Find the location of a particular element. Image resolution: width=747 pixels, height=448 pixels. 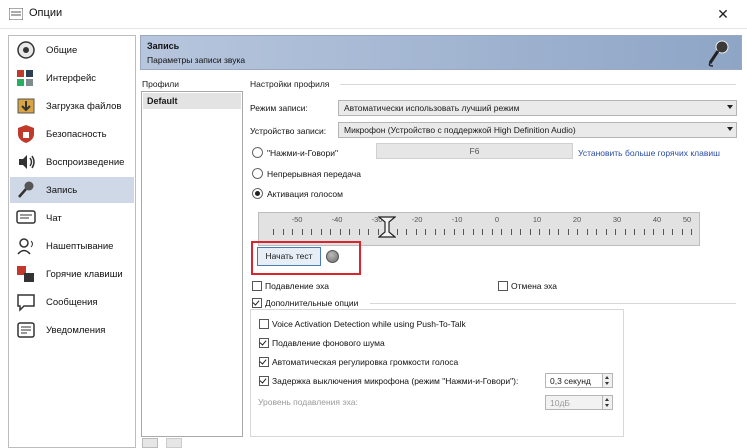

chevron-down-icon is located at coordinates (730, 129).